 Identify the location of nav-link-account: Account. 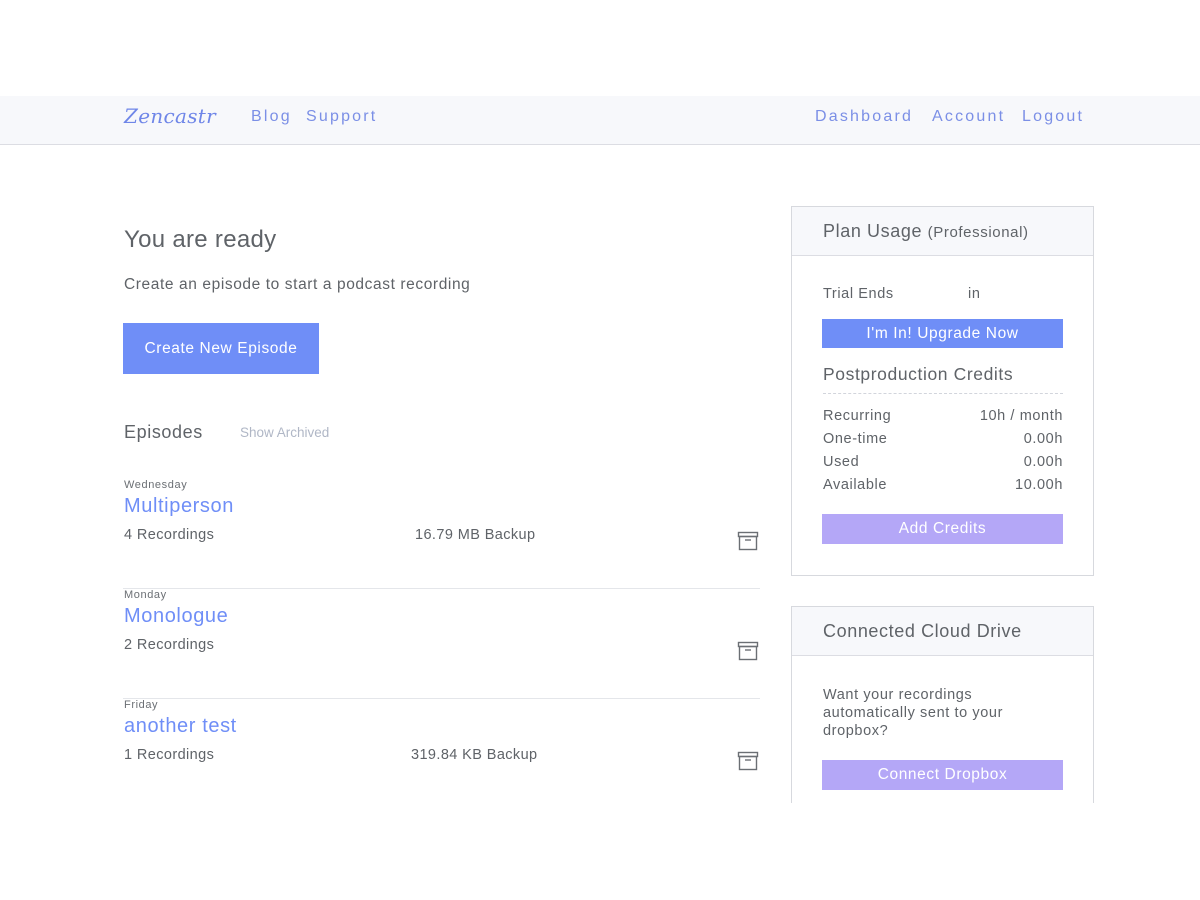
(968, 117).